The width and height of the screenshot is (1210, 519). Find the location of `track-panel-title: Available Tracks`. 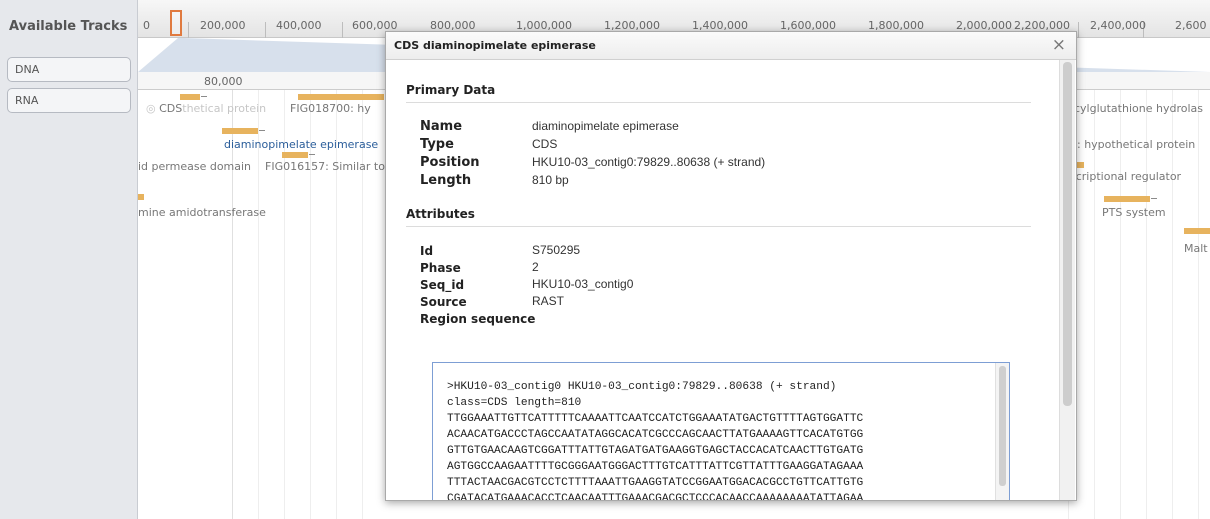

track-panel-title: Available Tracks is located at coordinates (68, 26).